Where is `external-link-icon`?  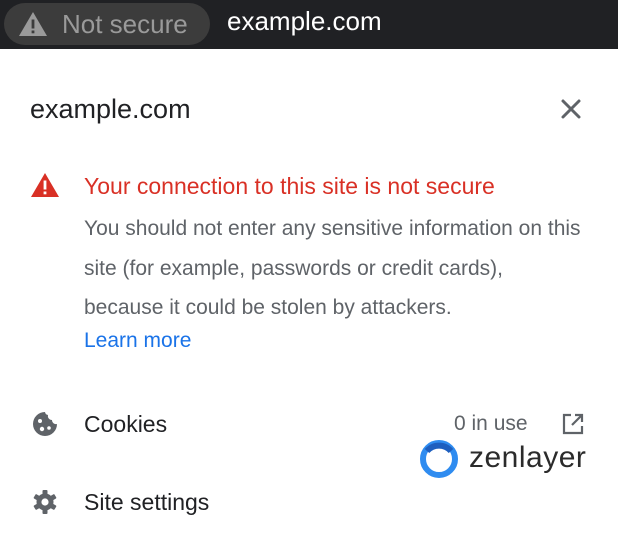
external-link-icon is located at coordinates (573, 424).